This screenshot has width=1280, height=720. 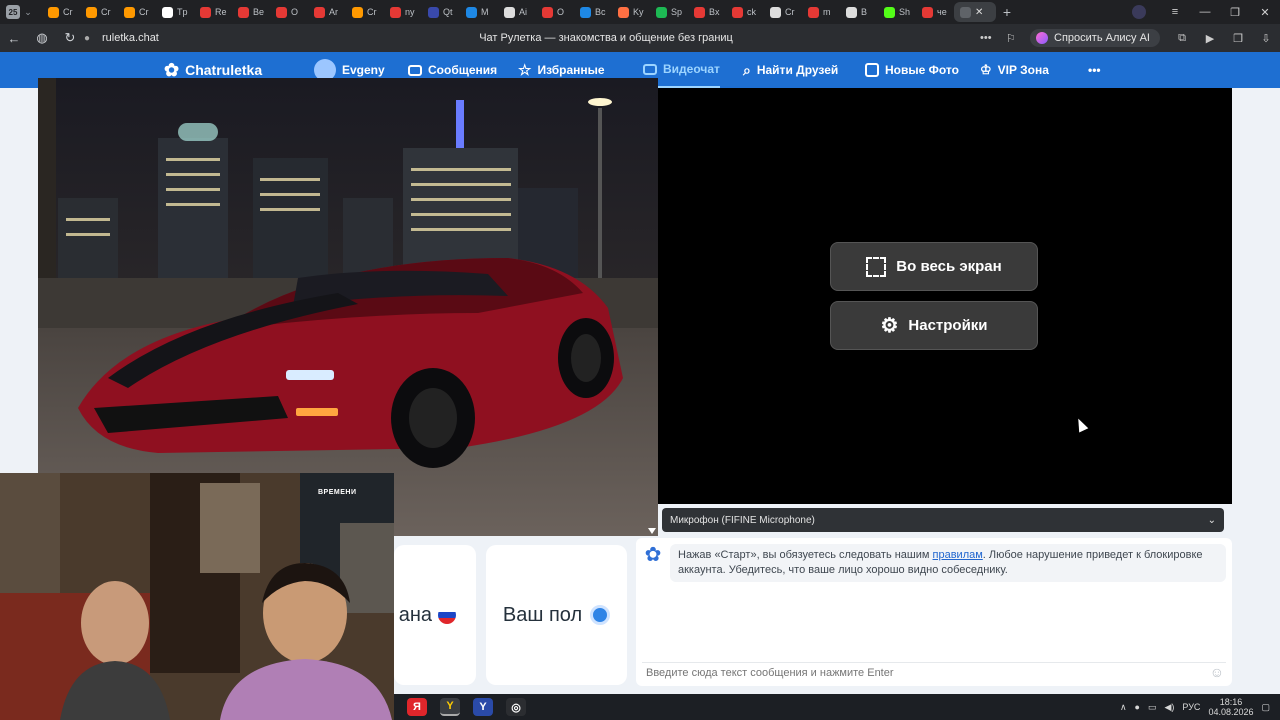 I want to click on minimize-icon: —, so click(x=1205, y=12).